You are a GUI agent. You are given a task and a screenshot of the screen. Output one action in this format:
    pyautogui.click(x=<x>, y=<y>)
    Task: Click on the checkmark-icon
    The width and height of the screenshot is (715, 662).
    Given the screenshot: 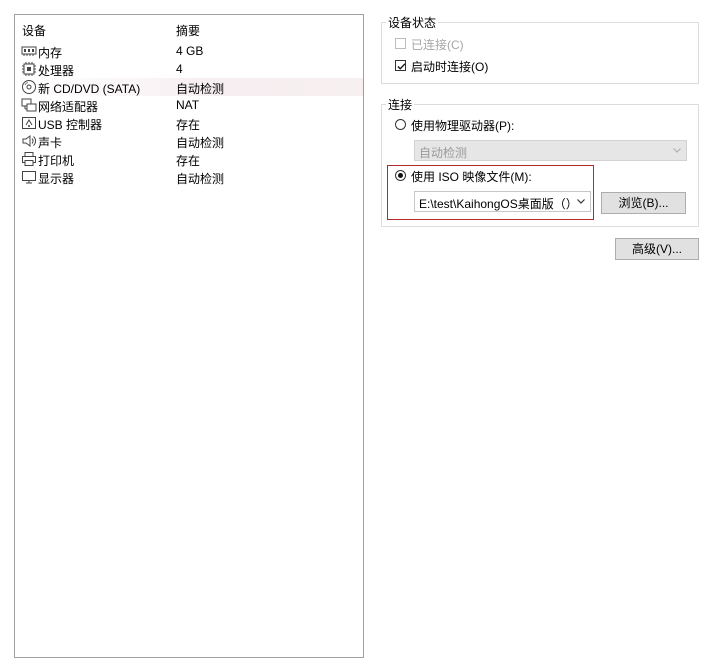 What is the action you would take?
    pyautogui.click(x=401, y=66)
    